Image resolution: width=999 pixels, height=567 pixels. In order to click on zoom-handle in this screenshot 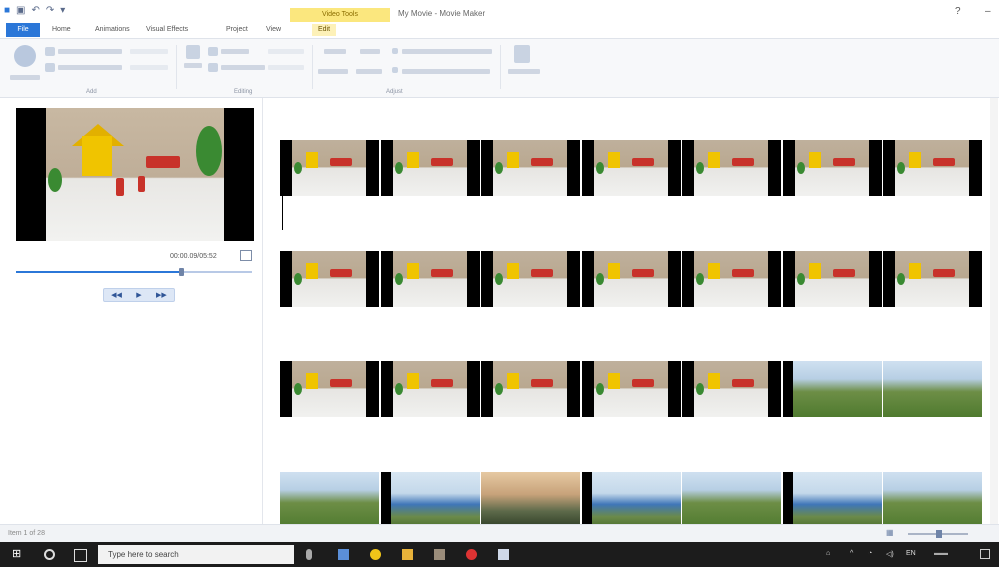, I will do `click(939, 534)`.